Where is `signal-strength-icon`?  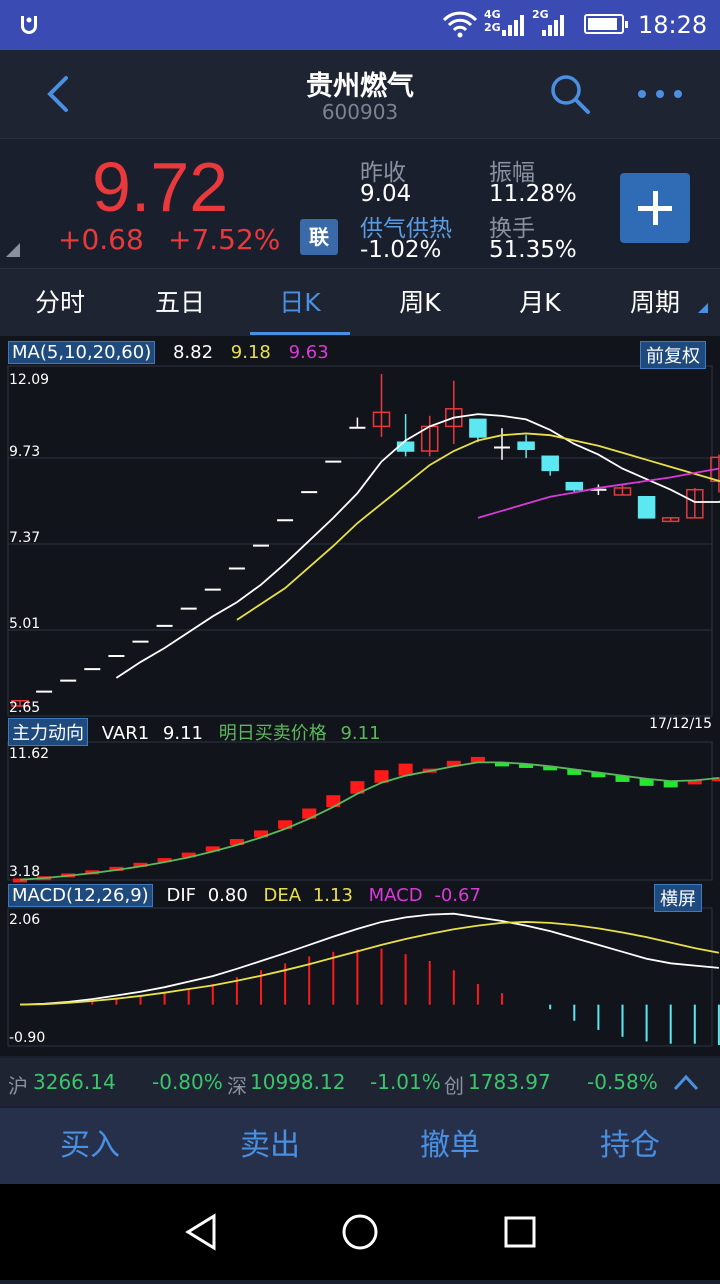 signal-strength-icon is located at coordinates (513, 27).